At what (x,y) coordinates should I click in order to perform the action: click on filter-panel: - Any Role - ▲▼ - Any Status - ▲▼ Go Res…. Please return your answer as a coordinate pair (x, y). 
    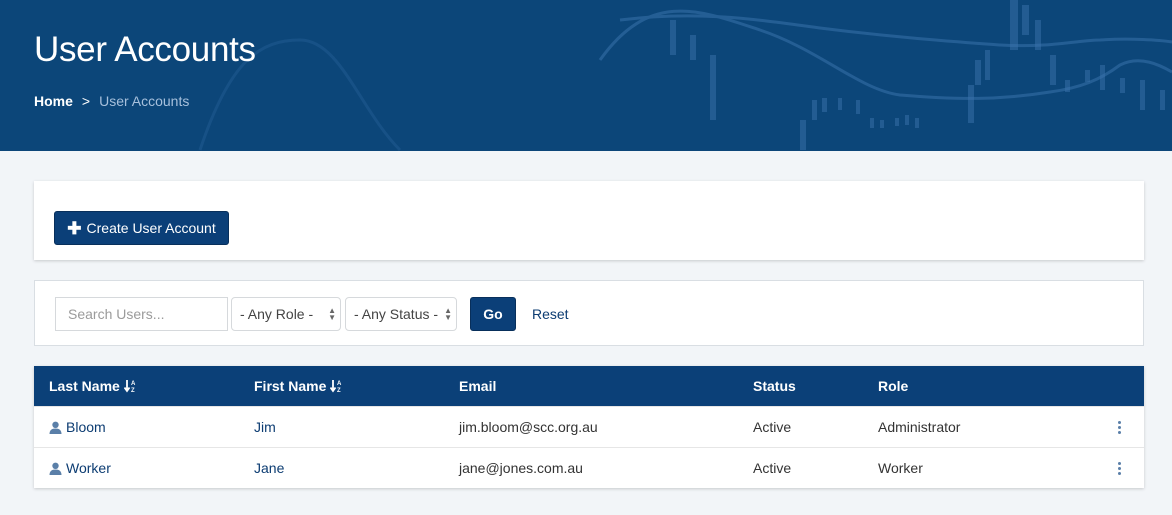
    Looking at the image, I should click on (589, 313).